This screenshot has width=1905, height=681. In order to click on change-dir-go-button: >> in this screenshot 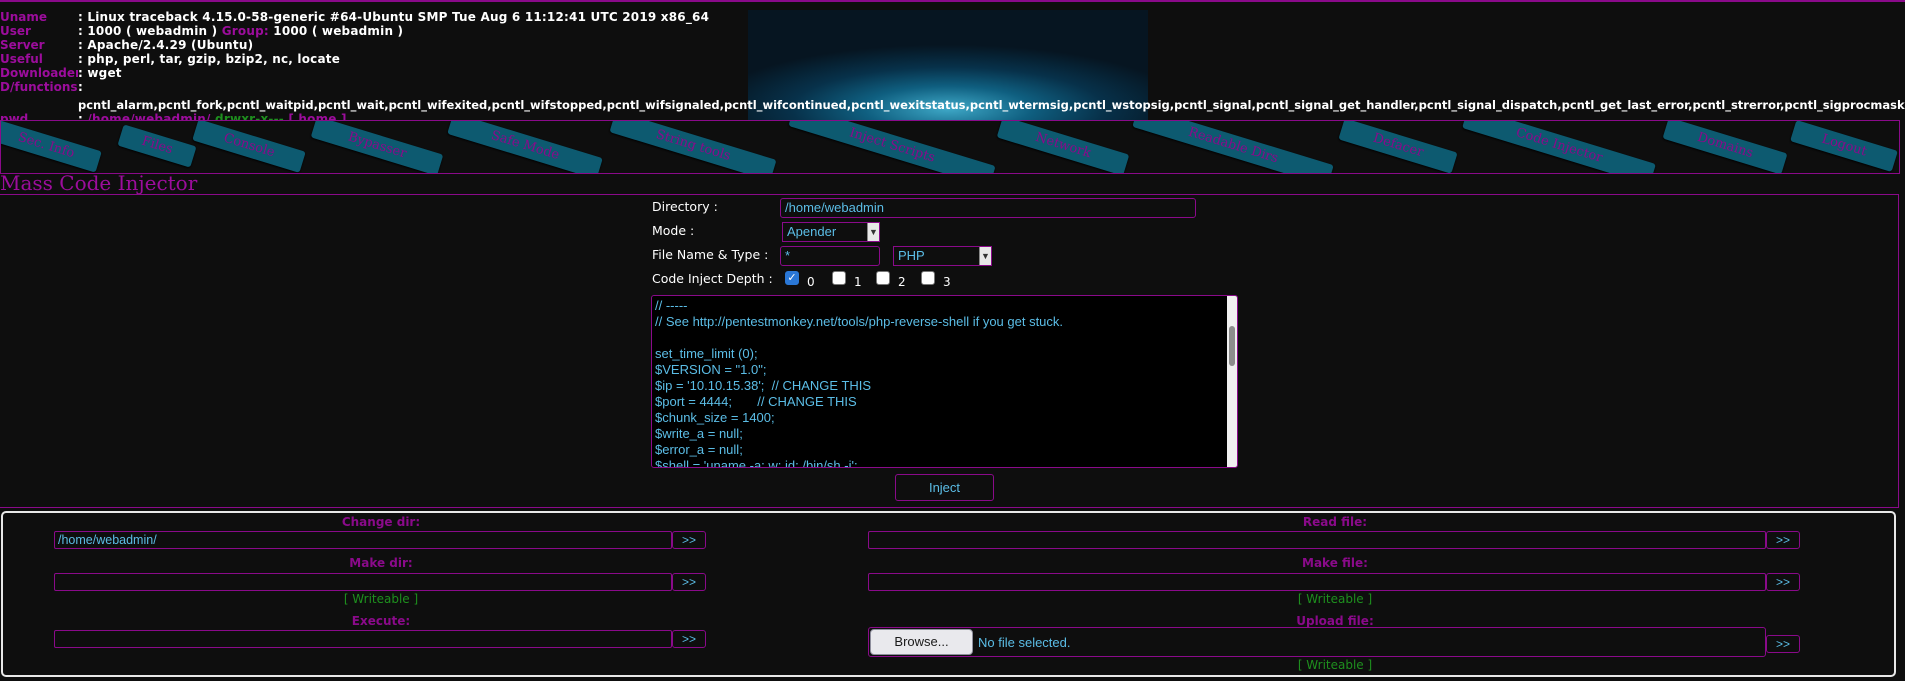, I will do `click(689, 540)`.